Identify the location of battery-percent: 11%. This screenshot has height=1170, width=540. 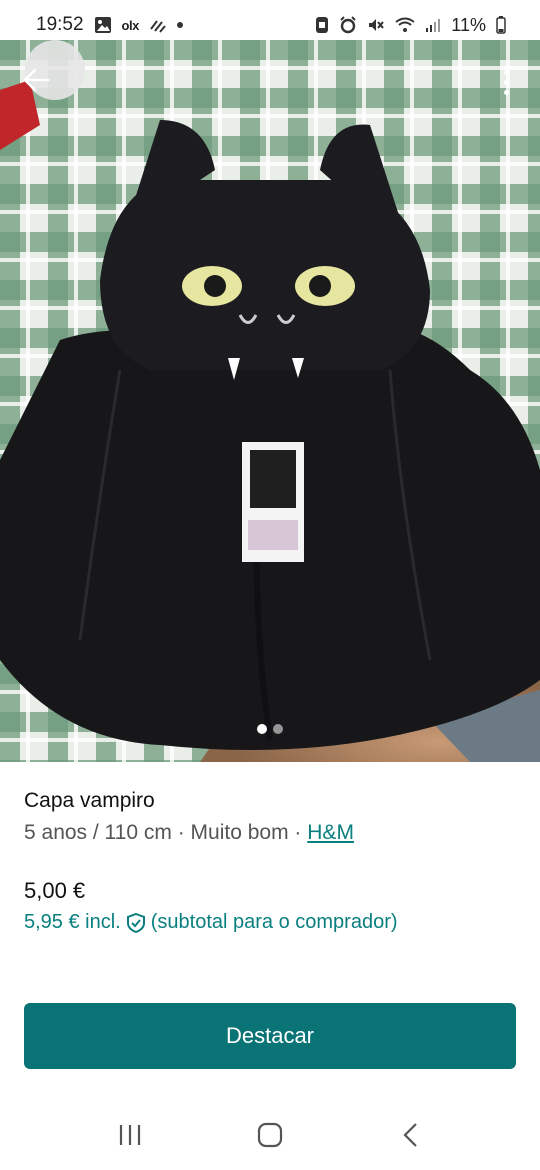
(468, 24).